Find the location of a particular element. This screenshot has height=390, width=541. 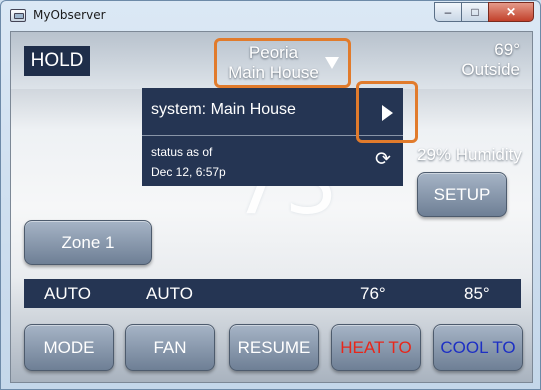

mode-button: MODE is located at coordinates (69, 347).